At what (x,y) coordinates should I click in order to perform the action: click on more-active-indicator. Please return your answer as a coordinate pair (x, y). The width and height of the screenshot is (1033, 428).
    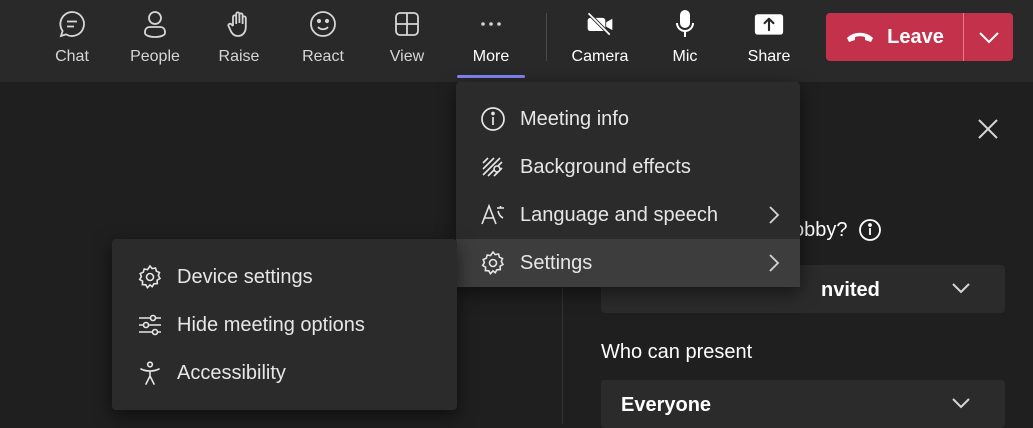
    Looking at the image, I should click on (491, 76).